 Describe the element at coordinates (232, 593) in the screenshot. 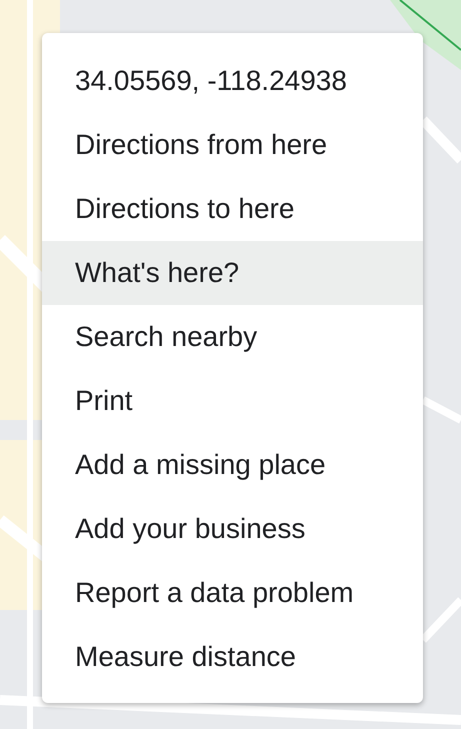

I see `menu-item: Report a data problem` at that location.